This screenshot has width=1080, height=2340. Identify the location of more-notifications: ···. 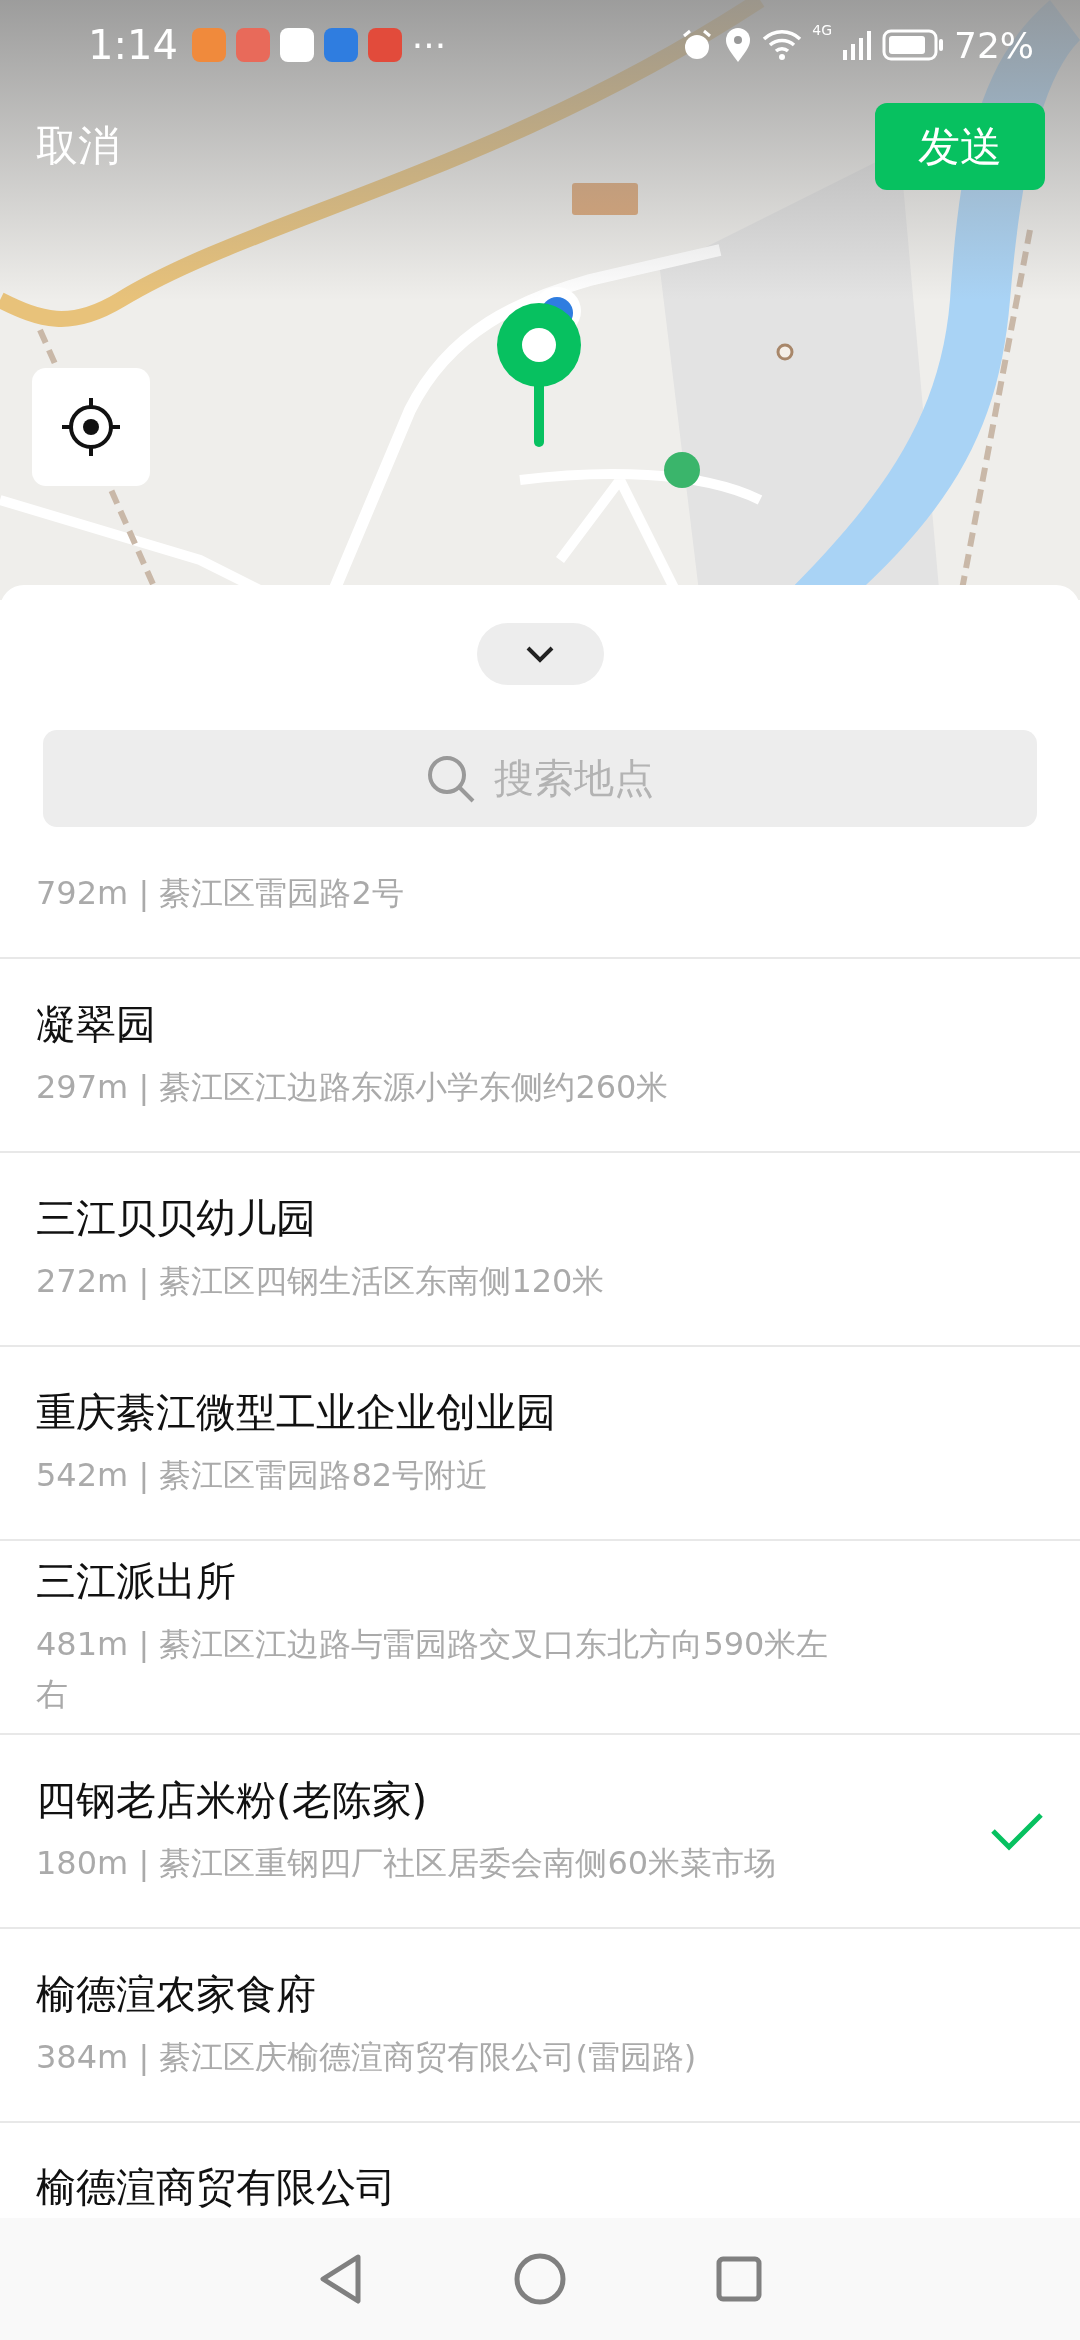
(429, 45).